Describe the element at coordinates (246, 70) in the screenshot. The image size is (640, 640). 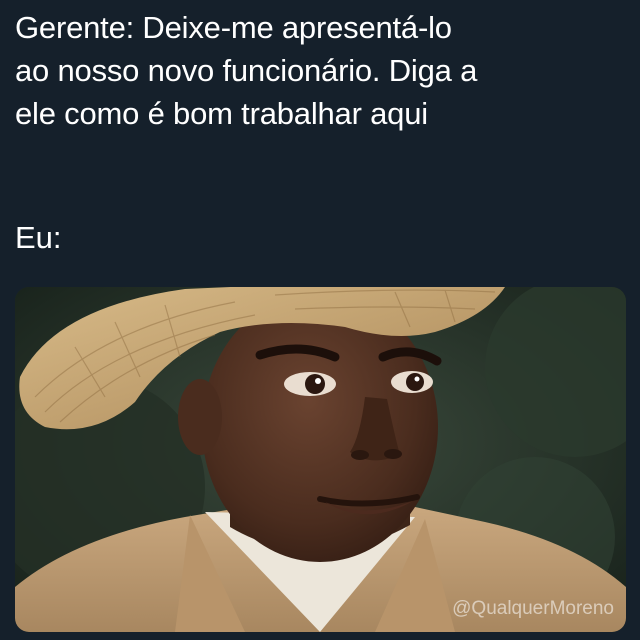
I see `caption-line-2: ao nosso novo funcionário. Diga a` at that location.